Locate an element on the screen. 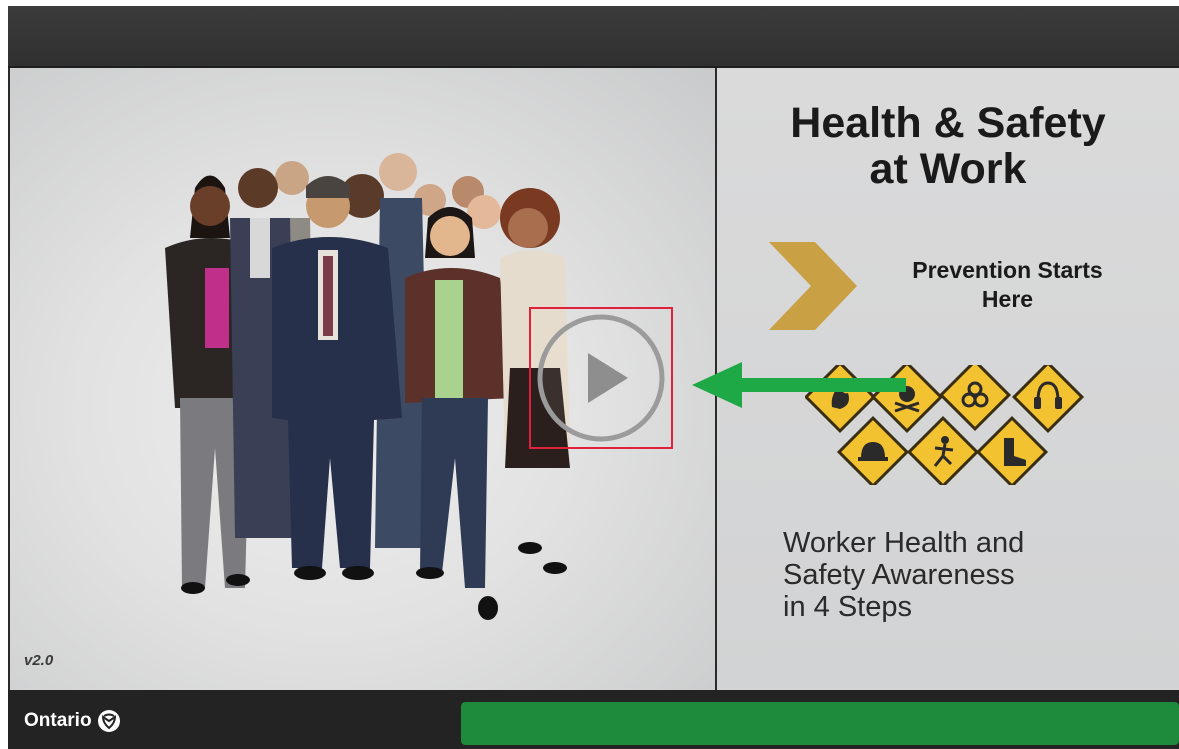  course-subtitle-line-2: Safety Awareness is located at coordinates (899, 575).